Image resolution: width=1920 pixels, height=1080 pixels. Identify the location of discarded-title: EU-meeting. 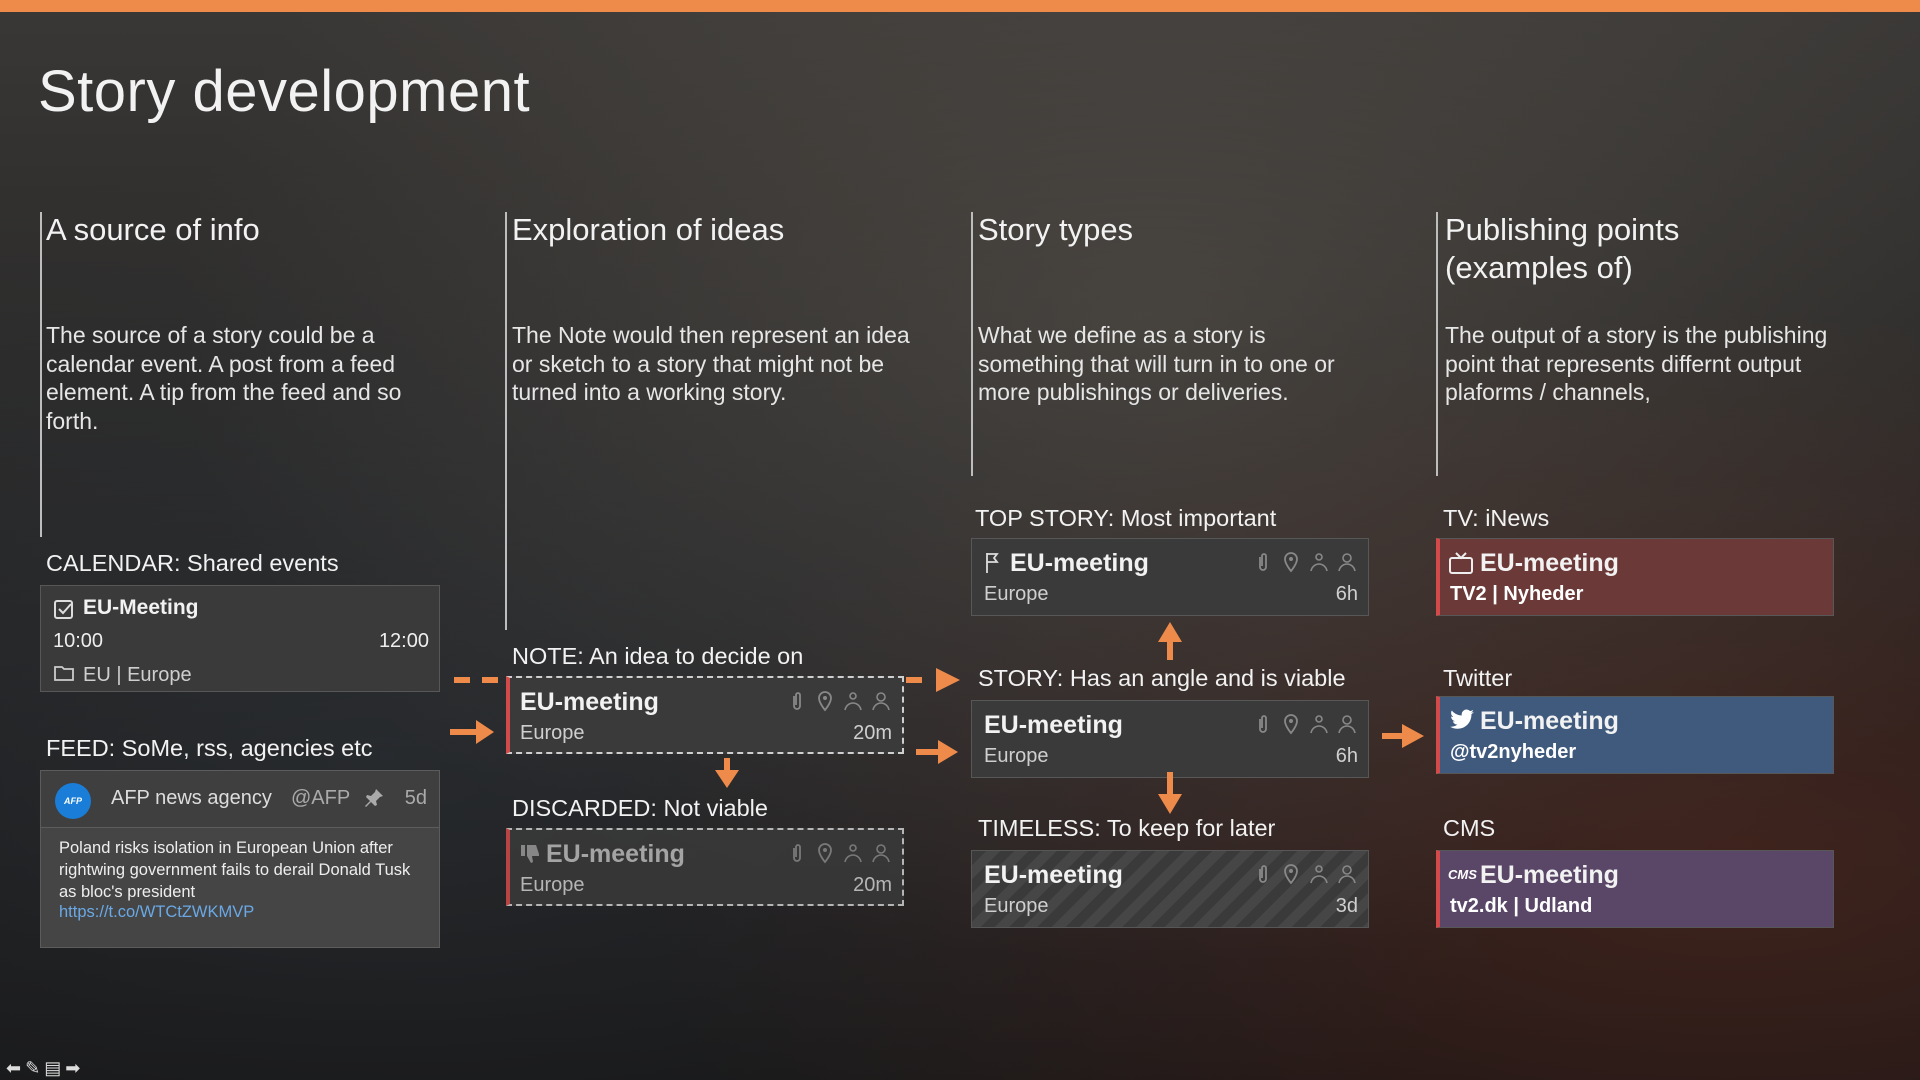
(615, 854).